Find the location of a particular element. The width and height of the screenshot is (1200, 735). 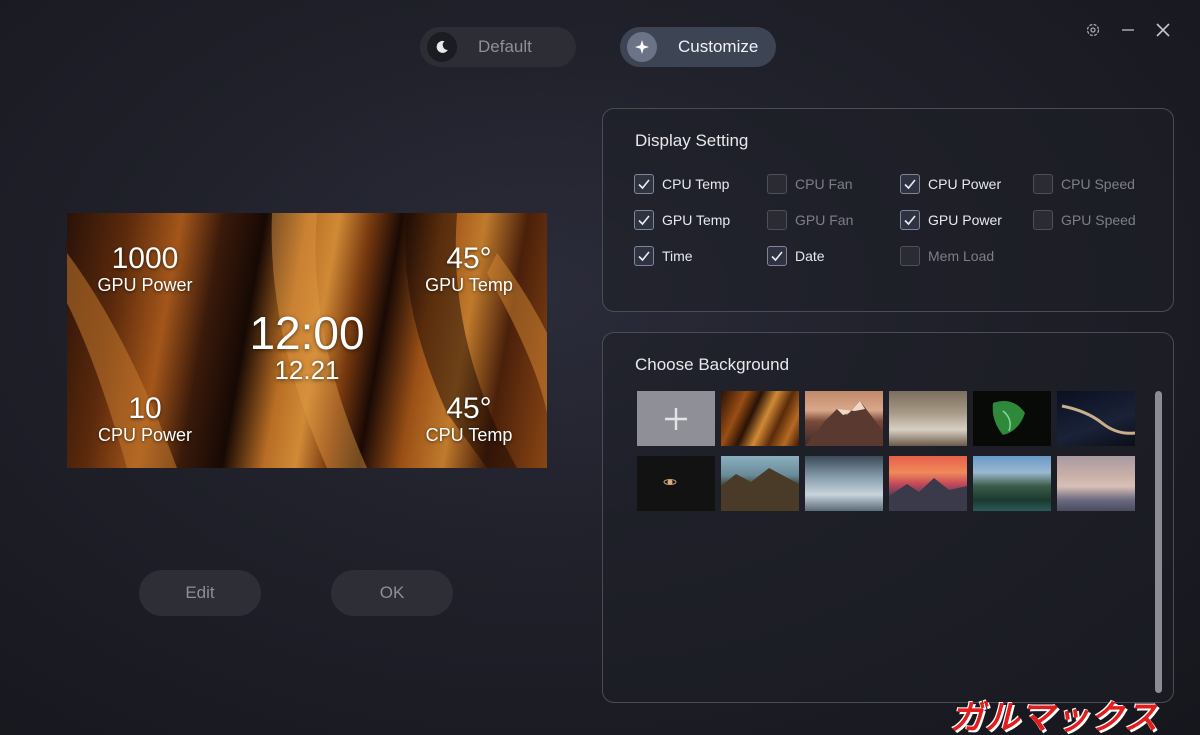

plus-icon is located at coordinates (676, 418).